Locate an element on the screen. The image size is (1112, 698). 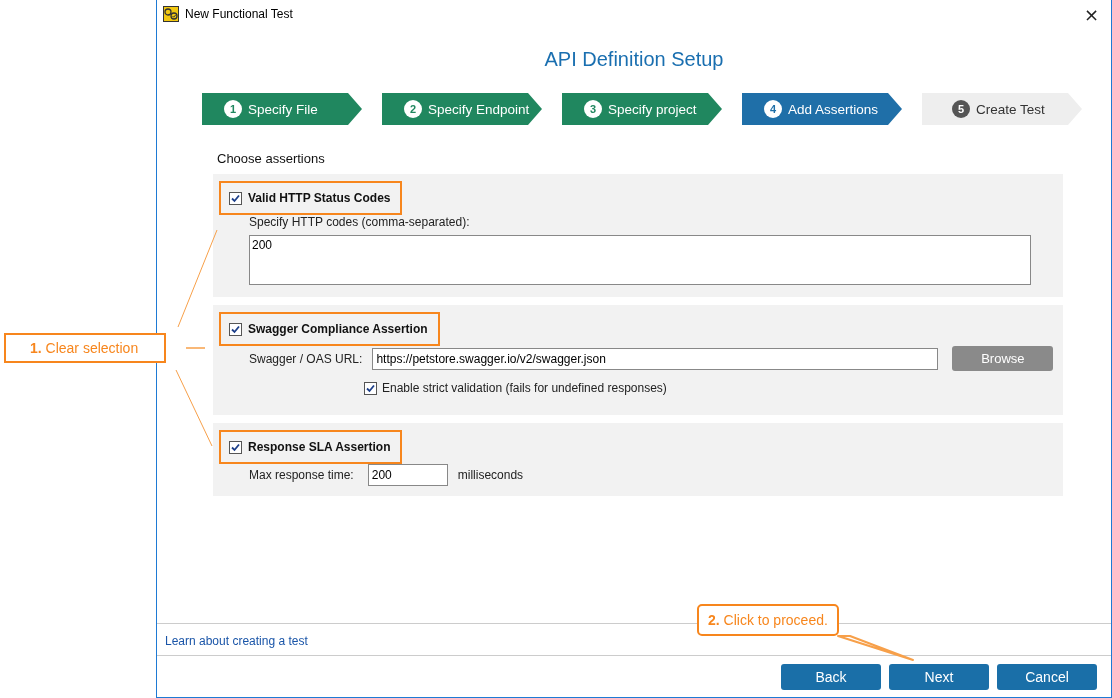
wizard-step: 1 Specify File is located at coordinates (282, 109).